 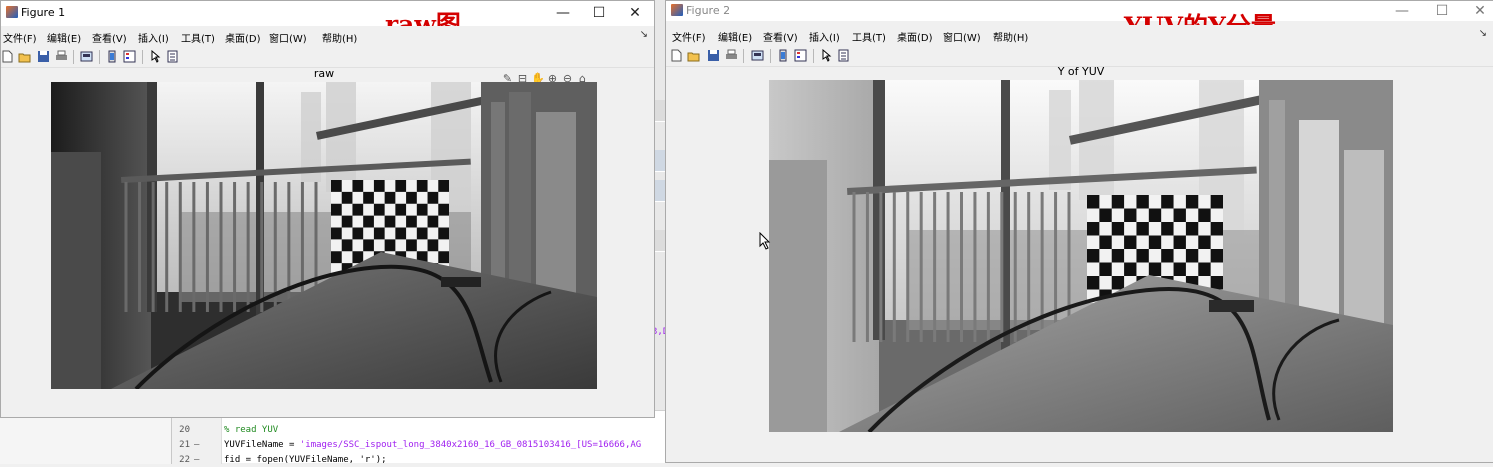 What do you see at coordinates (324, 73) in the screenshot?
I see `axes-title: raw` at bounding box center [324, 73].